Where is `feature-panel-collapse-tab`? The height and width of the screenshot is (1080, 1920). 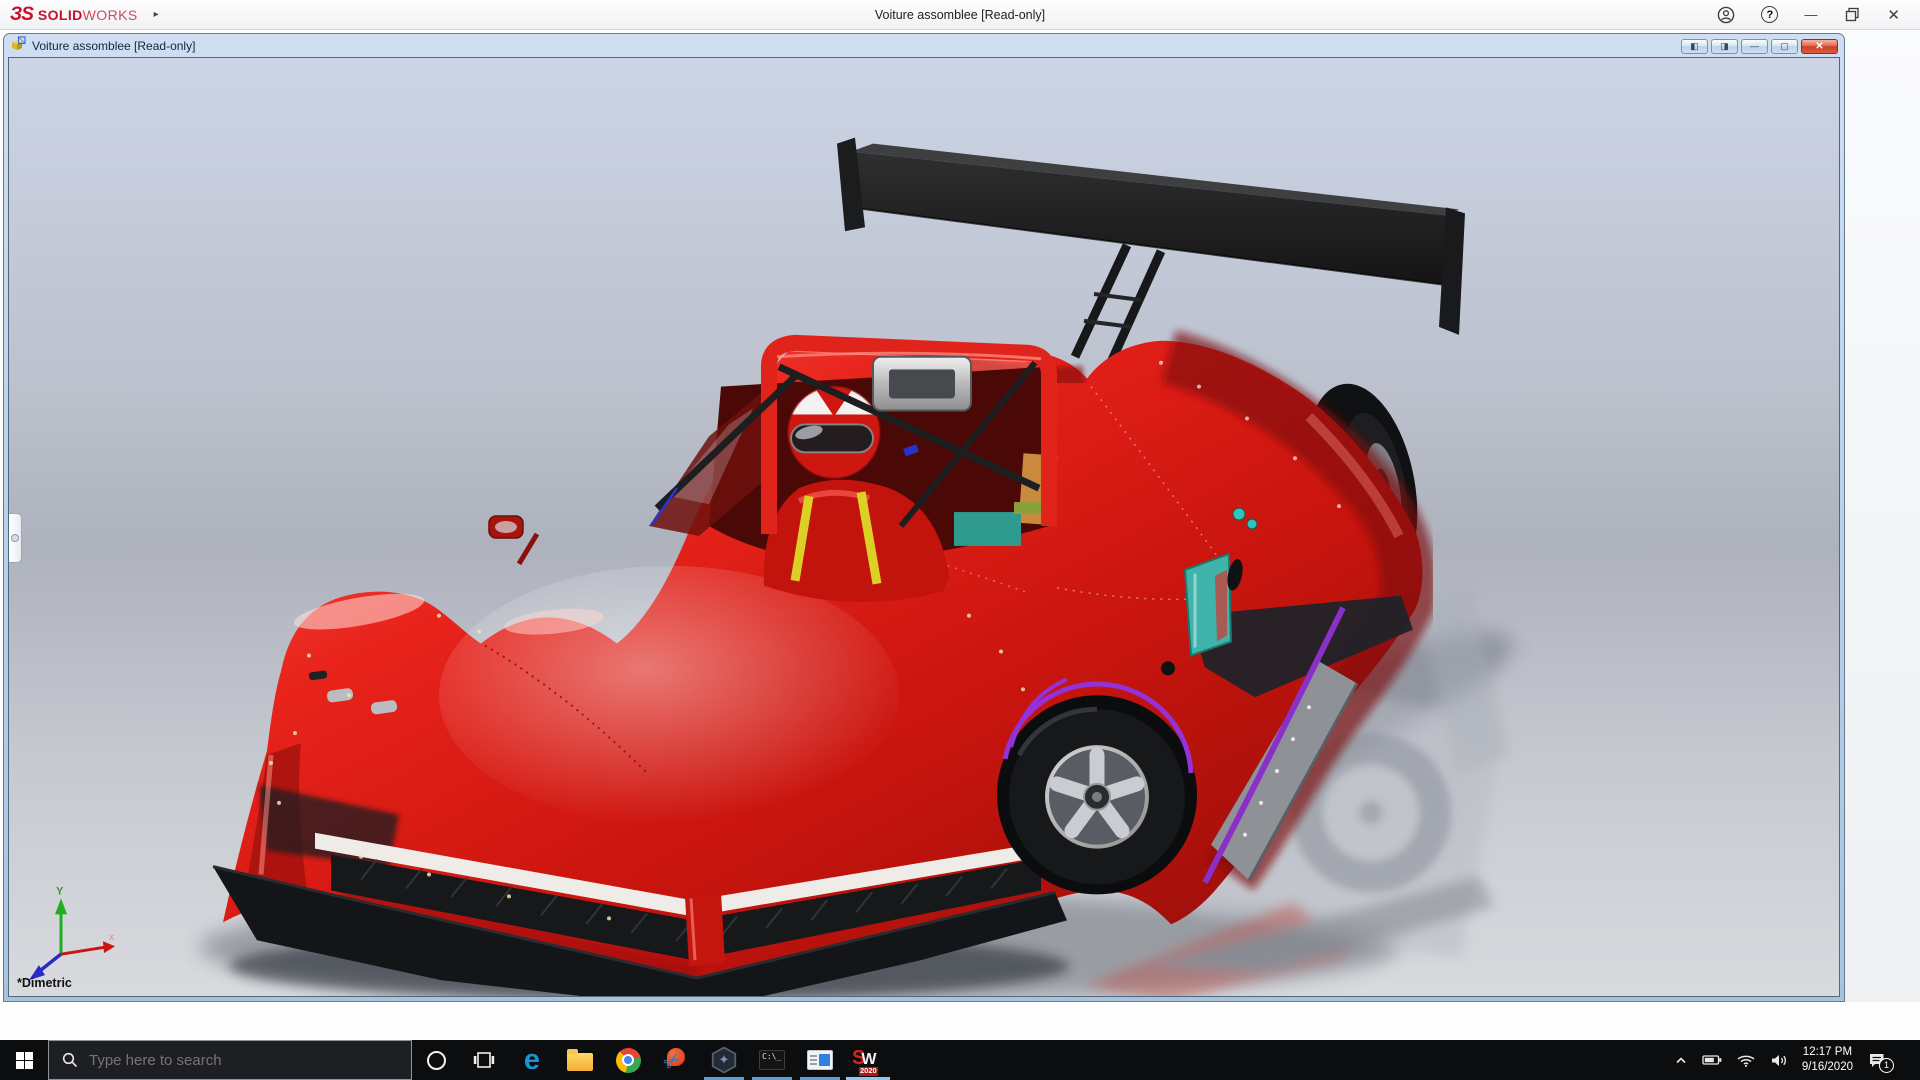
feature-panel-collapse-tab is located at coordinates (15, 538).